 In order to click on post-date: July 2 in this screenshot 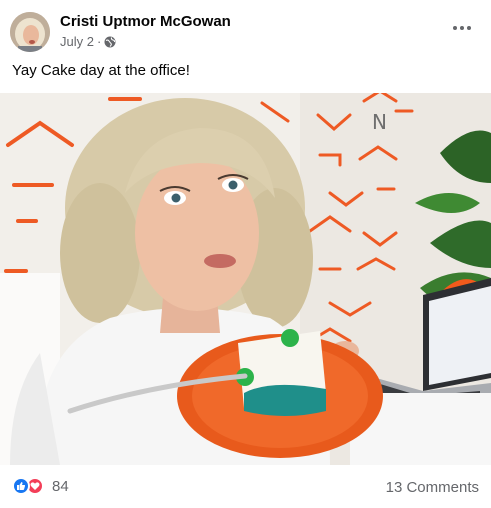, I will do `click(77, 41)`.